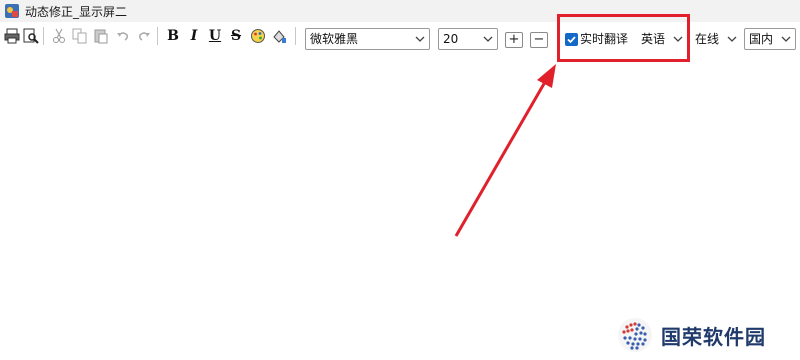 Image resolution: width=800 pixels, height=360 pixels. What do you see at coordinates (635, 335) in the screenshot?
I see `globe-logo-icon` at bounding box center [635, 335].